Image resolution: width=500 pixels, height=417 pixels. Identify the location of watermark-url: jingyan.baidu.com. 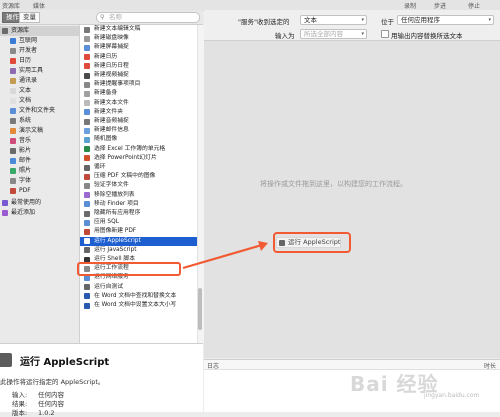
(452, 395).